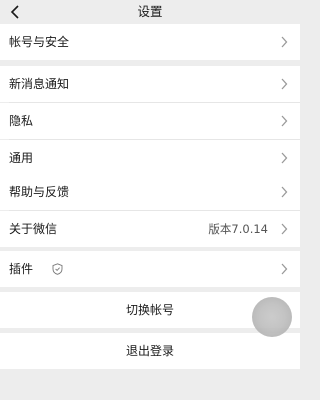 The width and height of the screenshot is (320, 400). Describe the element at coordinates (21, 269) in the screenshot. I see `settings-item-label: 插件` at that location.